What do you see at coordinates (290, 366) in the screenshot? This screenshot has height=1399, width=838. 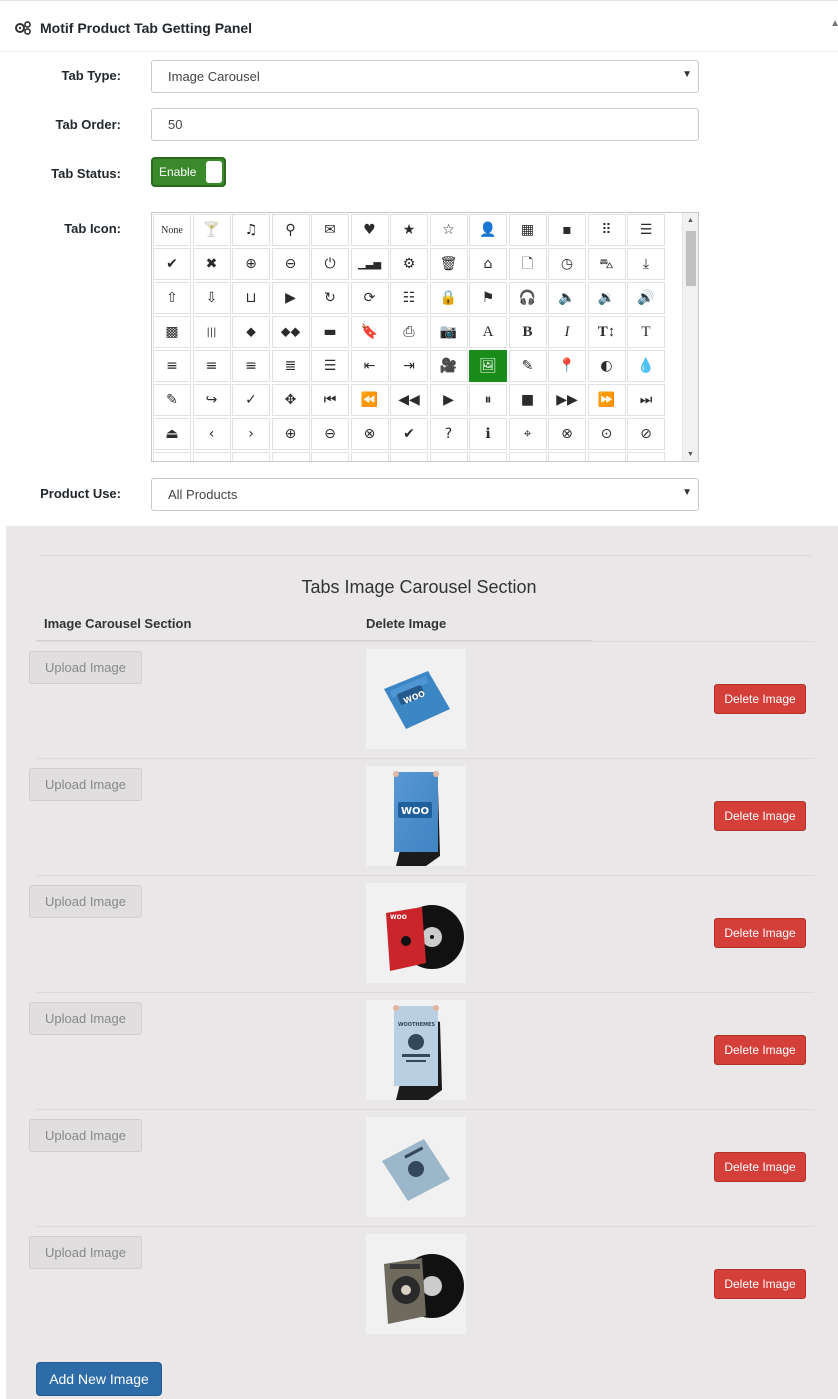 I see `icon-option-align-justify-icon: ≣` at bounding box center [290, 366].